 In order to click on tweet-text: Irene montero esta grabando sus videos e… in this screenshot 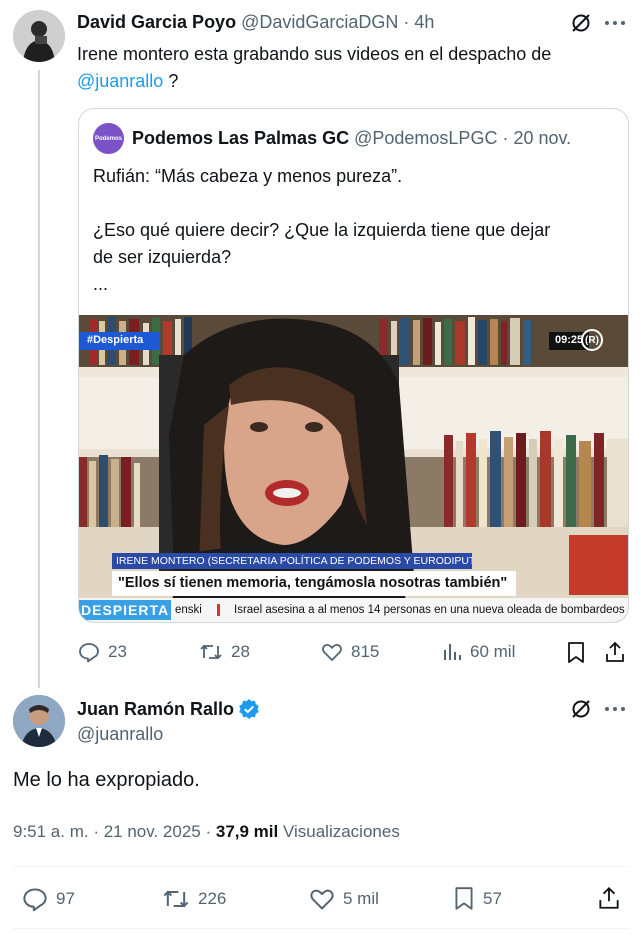, I will do `click(314, 67)`.